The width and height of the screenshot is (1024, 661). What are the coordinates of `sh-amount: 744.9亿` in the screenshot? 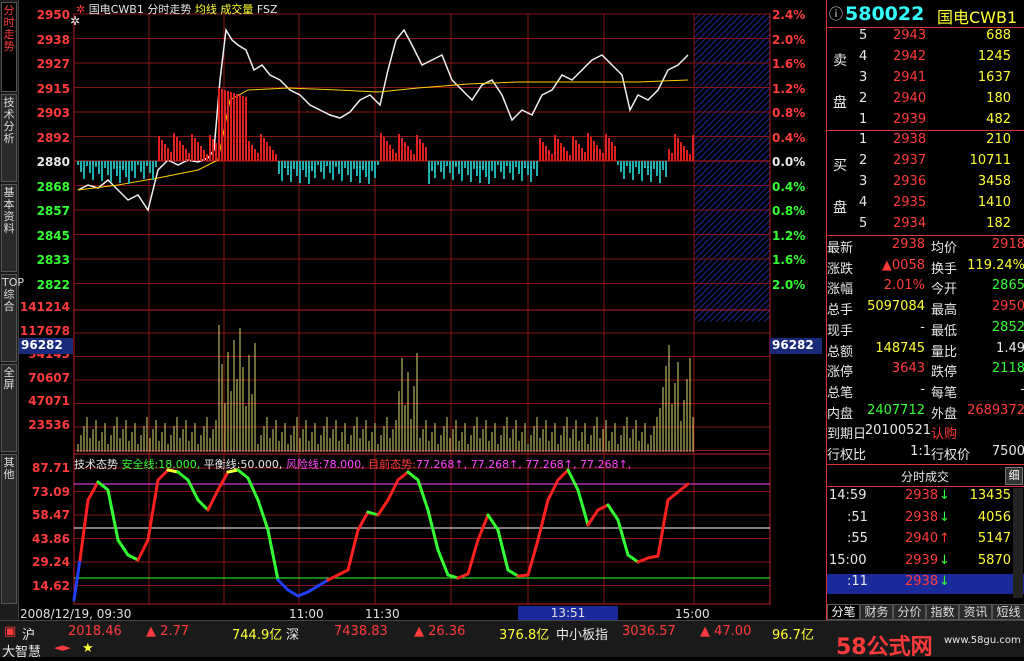 It's located at (257, 635).